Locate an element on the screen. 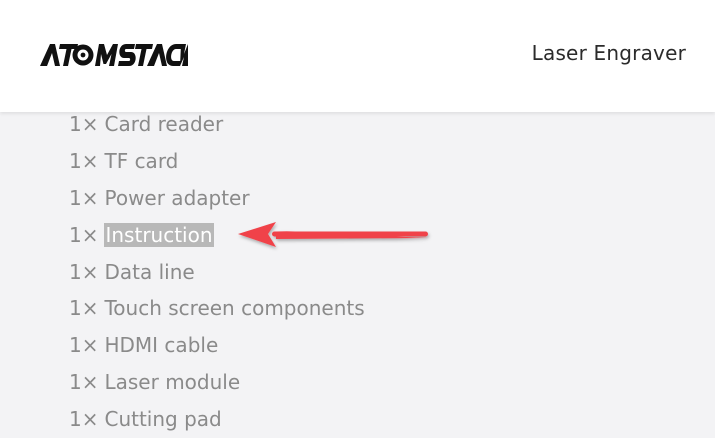 Image resolution: width=715 pixels, height=438 pixels. list-item-data-line: 1× Data line is located at coordinates (217, 271).